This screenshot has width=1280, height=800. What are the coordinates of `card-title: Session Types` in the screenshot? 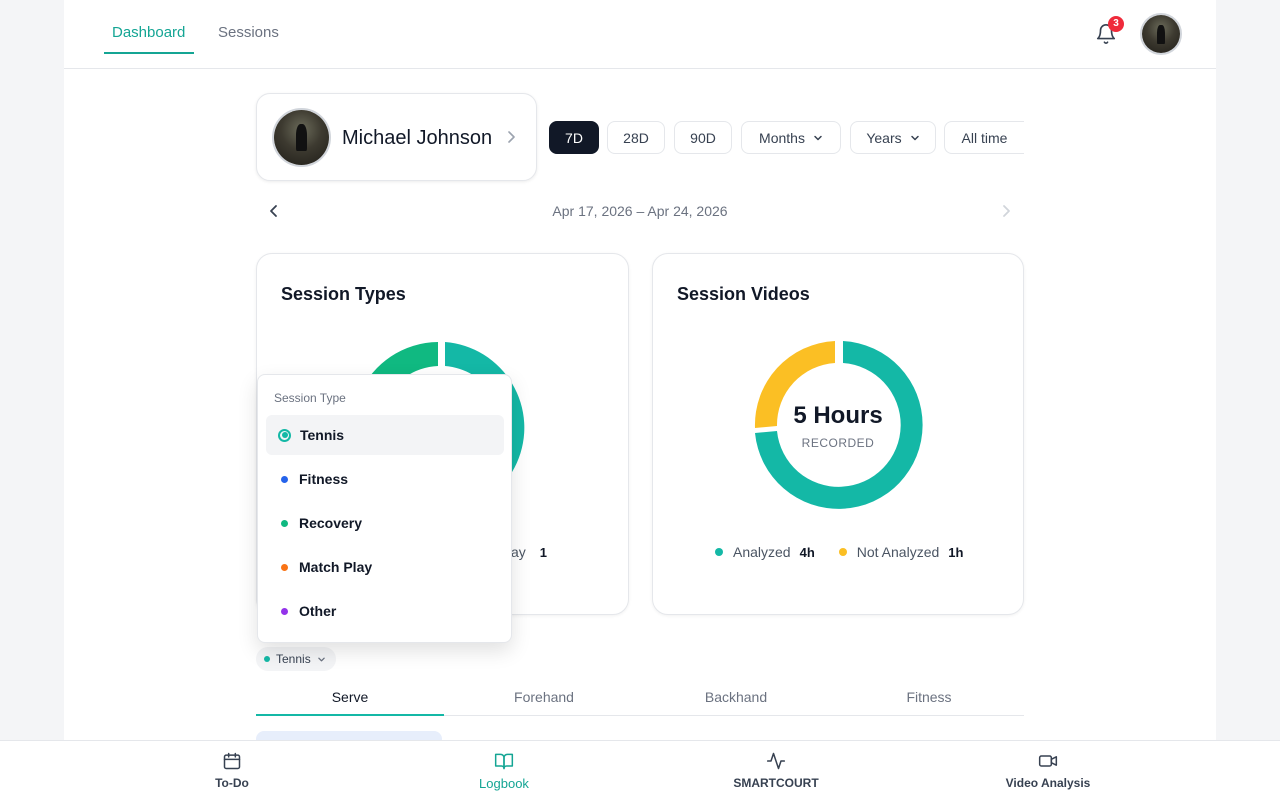 It's located at (343, 294).